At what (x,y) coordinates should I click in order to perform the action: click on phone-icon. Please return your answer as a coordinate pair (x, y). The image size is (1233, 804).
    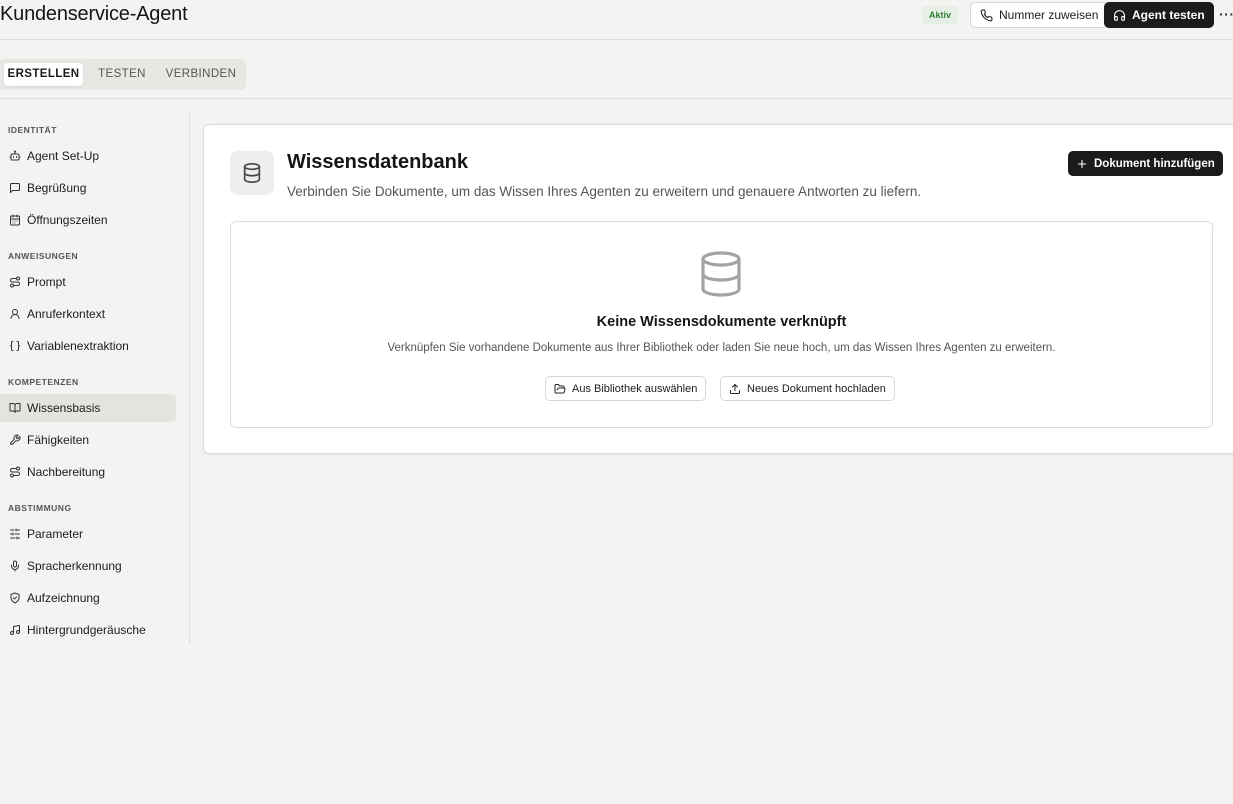
    Looking at the image, I should click on (986, 15).